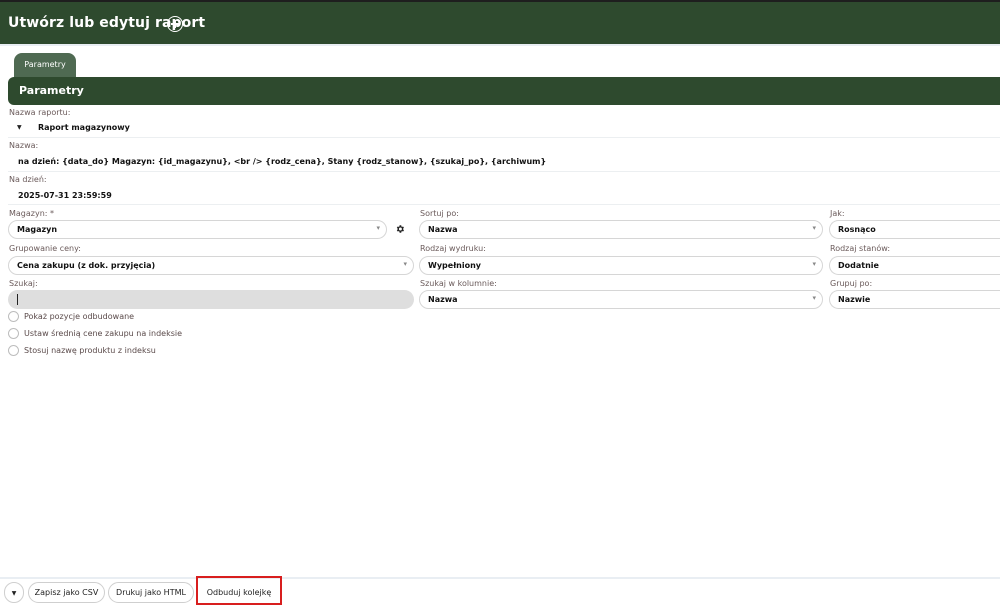 Image resolution: width=1000 pixels, height=609 pixels. Describe the element at coordinates (914, 265) in the screenshot. I see `stock-type-select: Dodatnie` at that location.